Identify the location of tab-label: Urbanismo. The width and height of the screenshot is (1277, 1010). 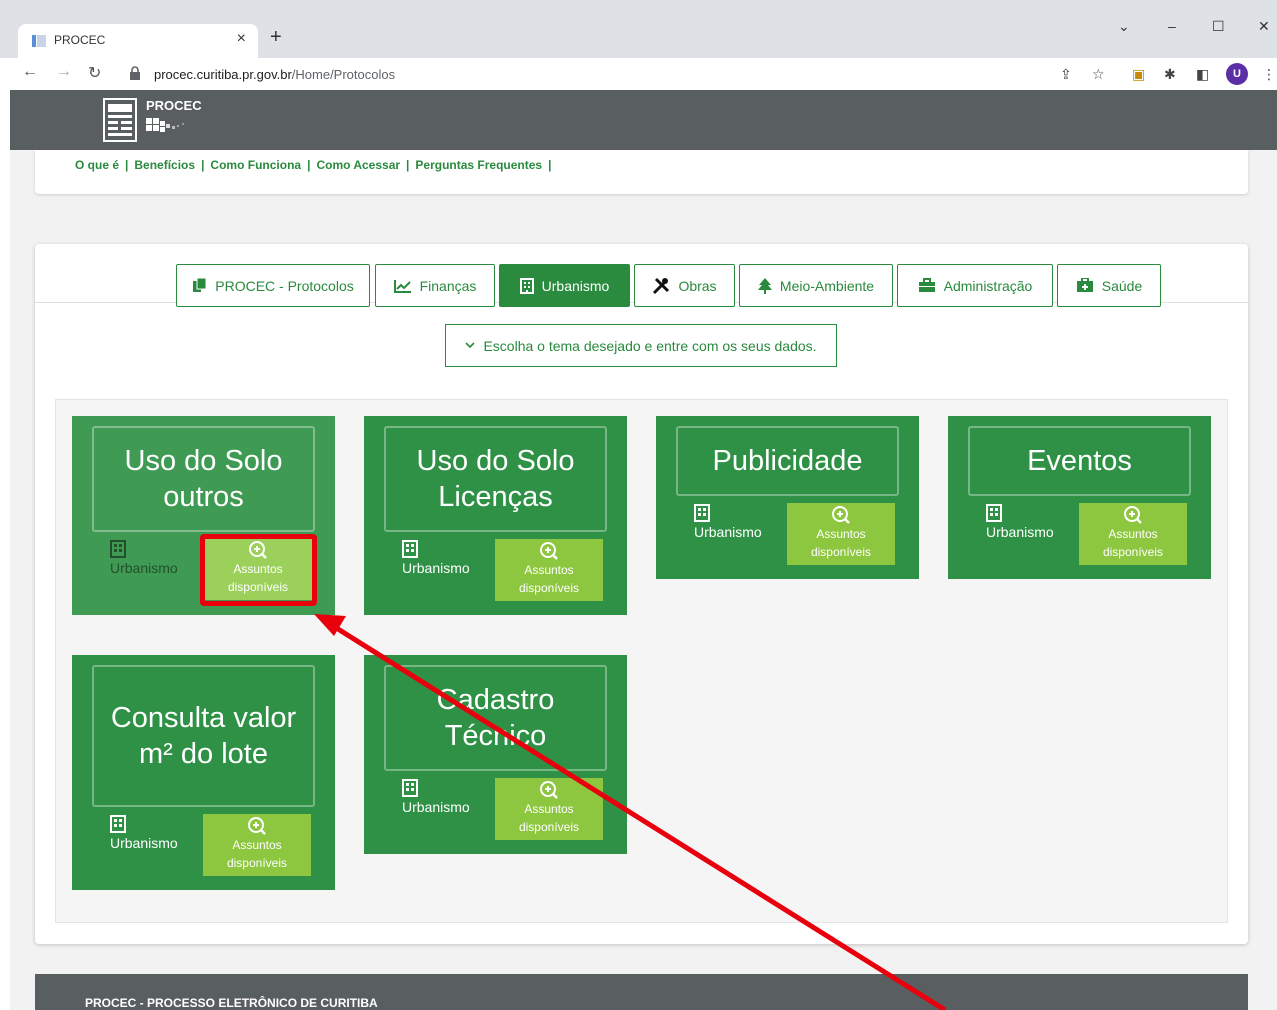
(575, 285).